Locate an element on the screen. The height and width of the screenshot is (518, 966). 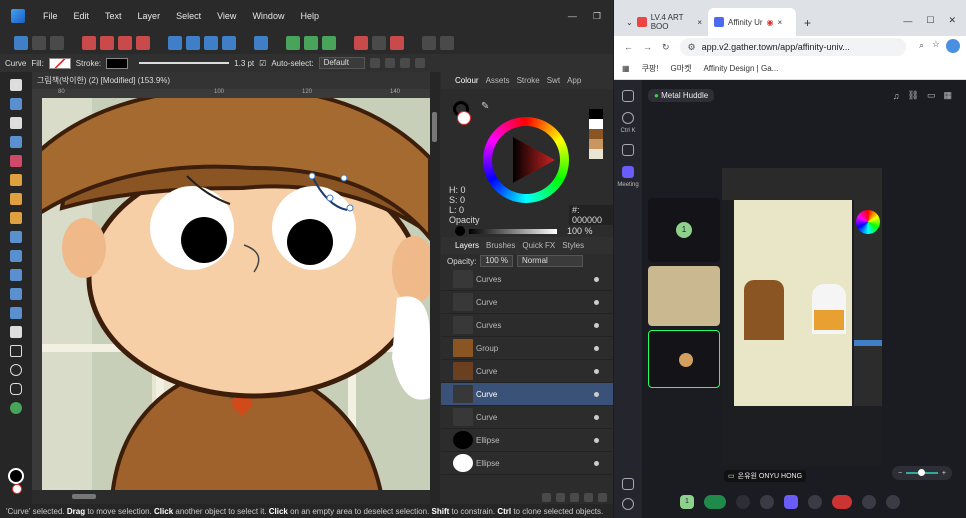
apps-grid-icon: ▦ is located at coordinates (626, 68).